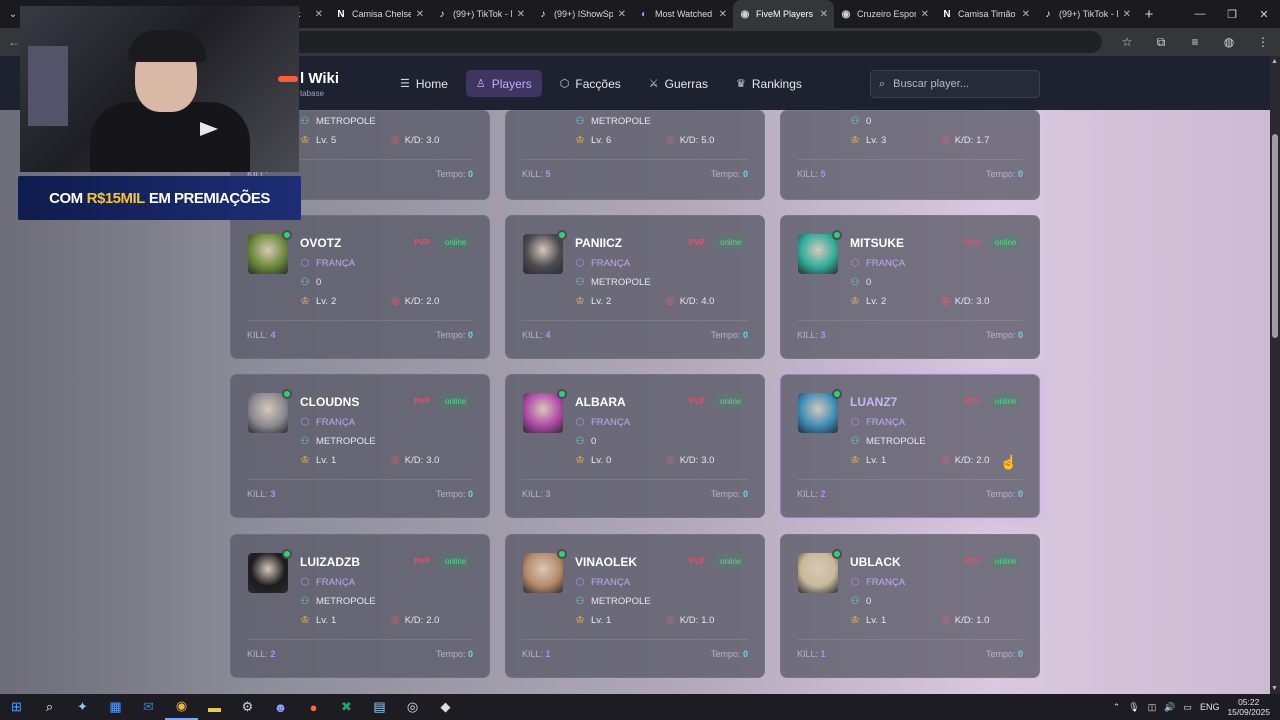 The height and width of the screenshot is (720, 1280). I want to click on scroll-down-icon: ▼, so click(1274, 688).